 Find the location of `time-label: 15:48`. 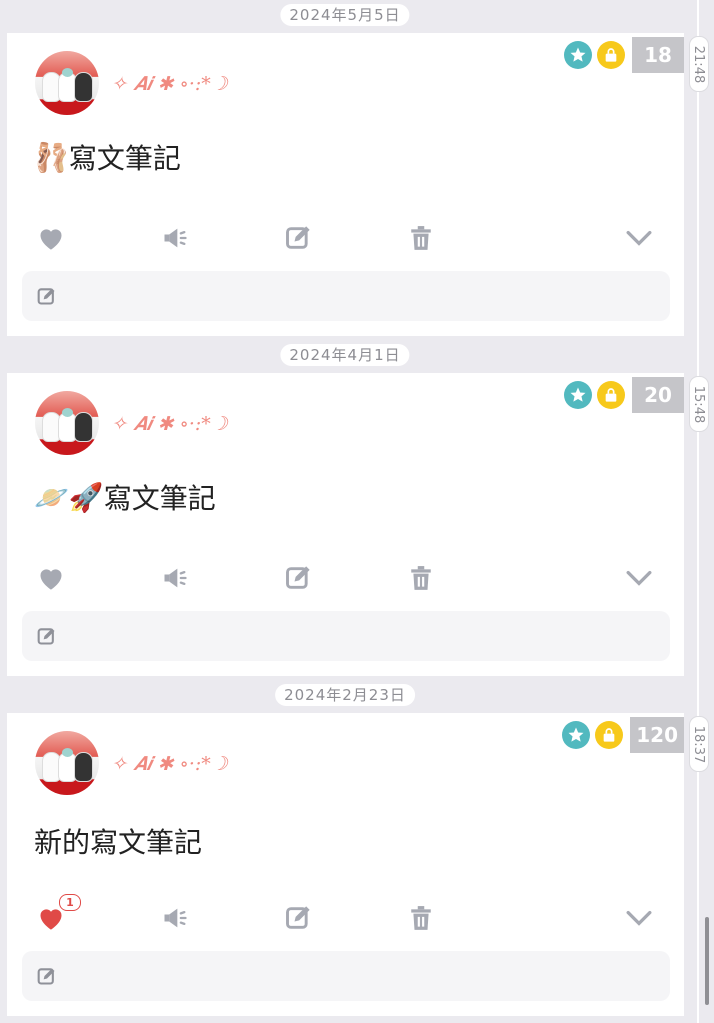

time-label: 15:48 is located at coordinates (699, 404).